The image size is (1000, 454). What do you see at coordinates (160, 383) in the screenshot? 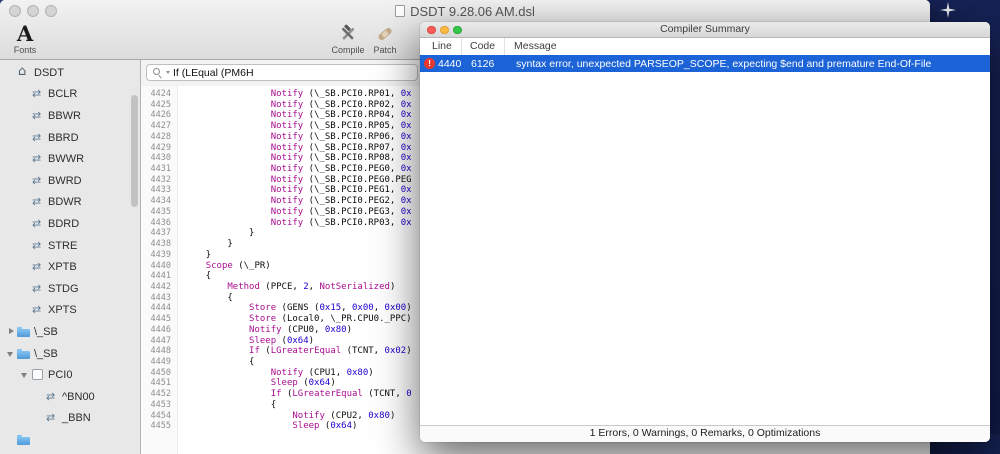
I see `line-number: 4451` at bounding box center [160, 383].